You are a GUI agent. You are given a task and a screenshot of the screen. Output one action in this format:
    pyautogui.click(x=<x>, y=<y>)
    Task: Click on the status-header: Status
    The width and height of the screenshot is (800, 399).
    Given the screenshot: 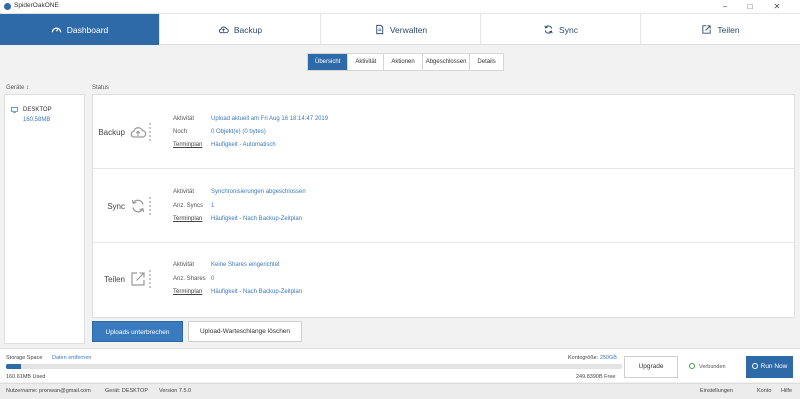 What is the action you would take?
    pyautogui.click(x=101, y=88)
    